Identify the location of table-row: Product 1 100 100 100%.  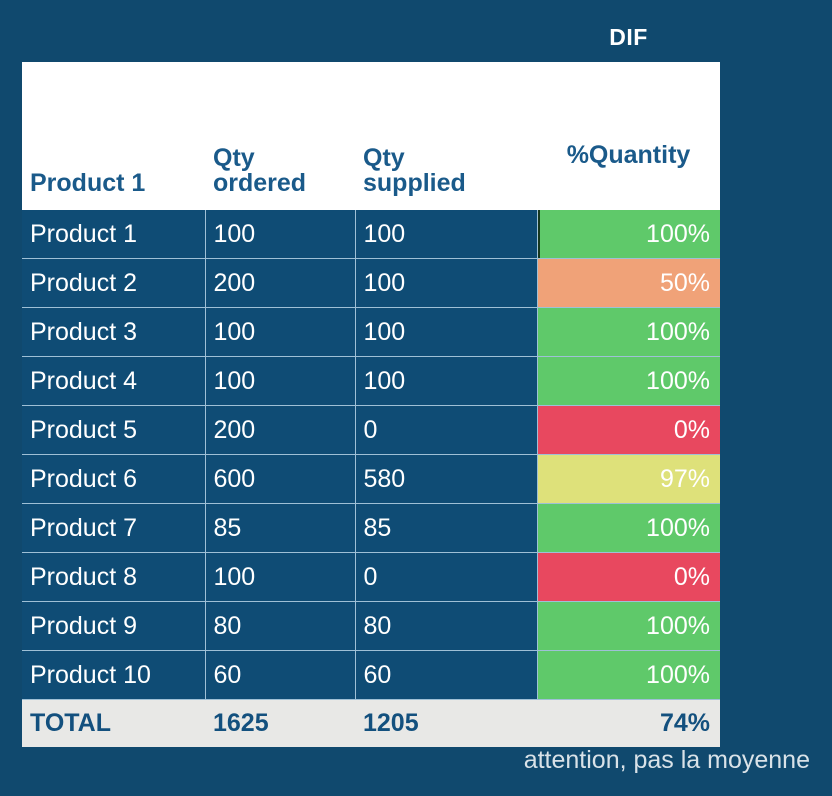
(371, 234).